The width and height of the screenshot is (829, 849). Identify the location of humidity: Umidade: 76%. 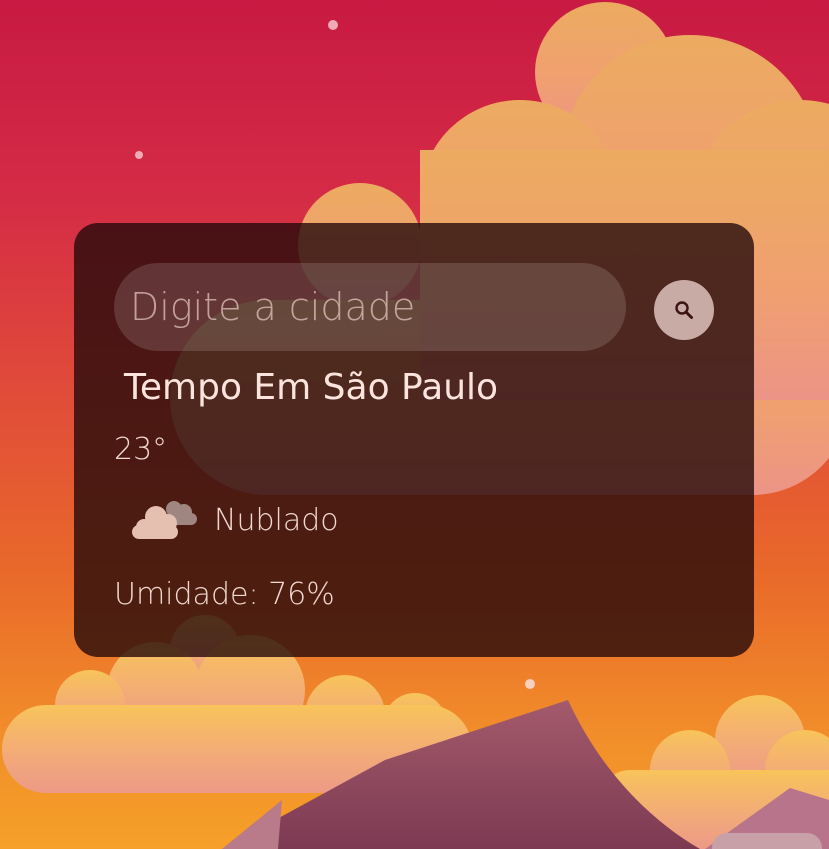
(224, 594).